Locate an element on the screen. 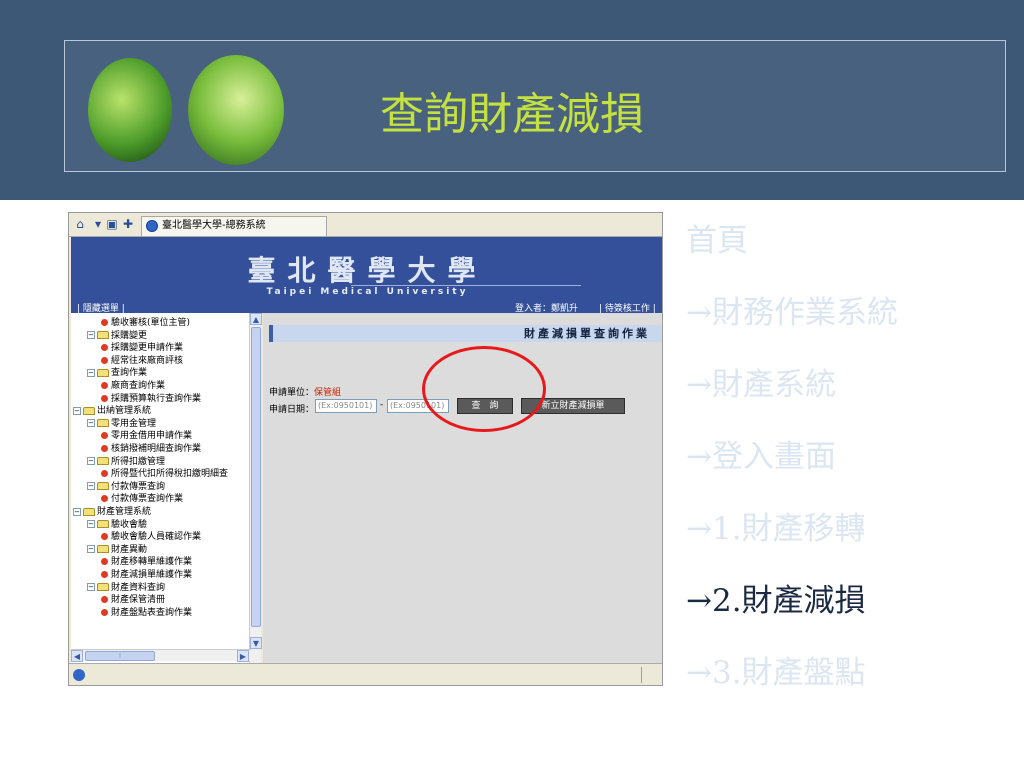 The image size is (1024, 768). page-heading: 財產減損單查詢作業 is located at coordinates (465, 333).